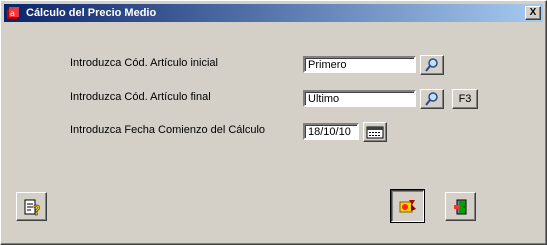 This screenshot has width=547, height=245. Describe the element at coordinates (331, 131) in the screenshot. I see `fecha-input: 18/10/10` at that location.